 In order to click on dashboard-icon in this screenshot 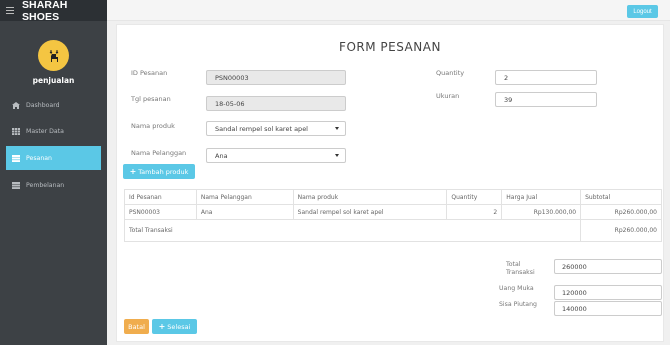, I will do `click(16, 105)`.